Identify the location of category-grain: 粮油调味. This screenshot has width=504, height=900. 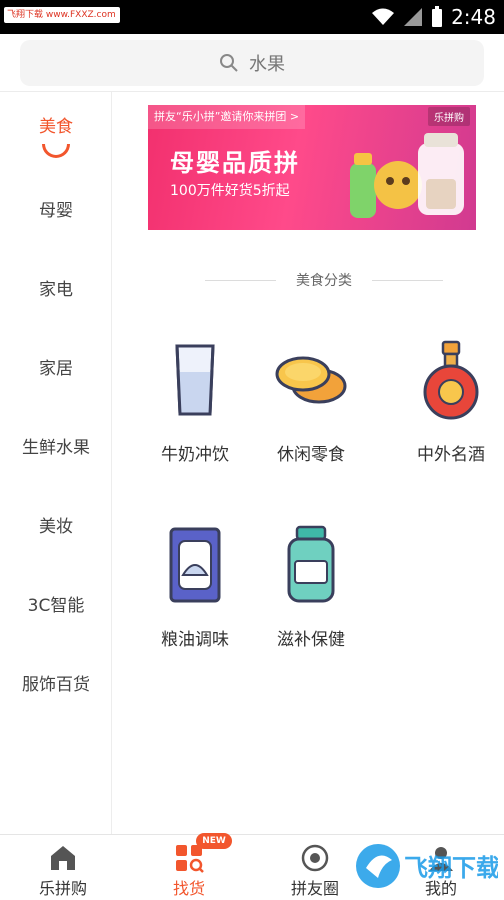
(195, 587).